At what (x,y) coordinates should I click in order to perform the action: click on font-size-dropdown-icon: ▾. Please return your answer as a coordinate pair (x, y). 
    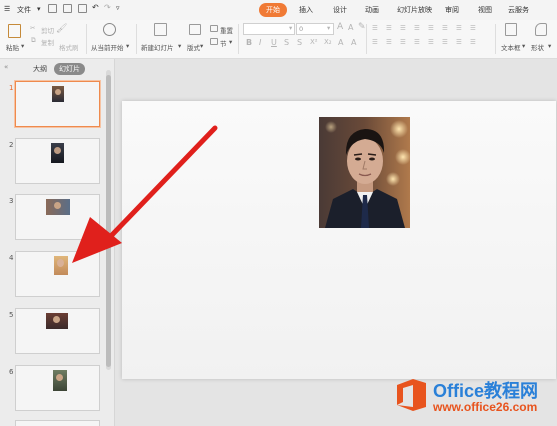
    Looking at the image, I should click on (328, 28).